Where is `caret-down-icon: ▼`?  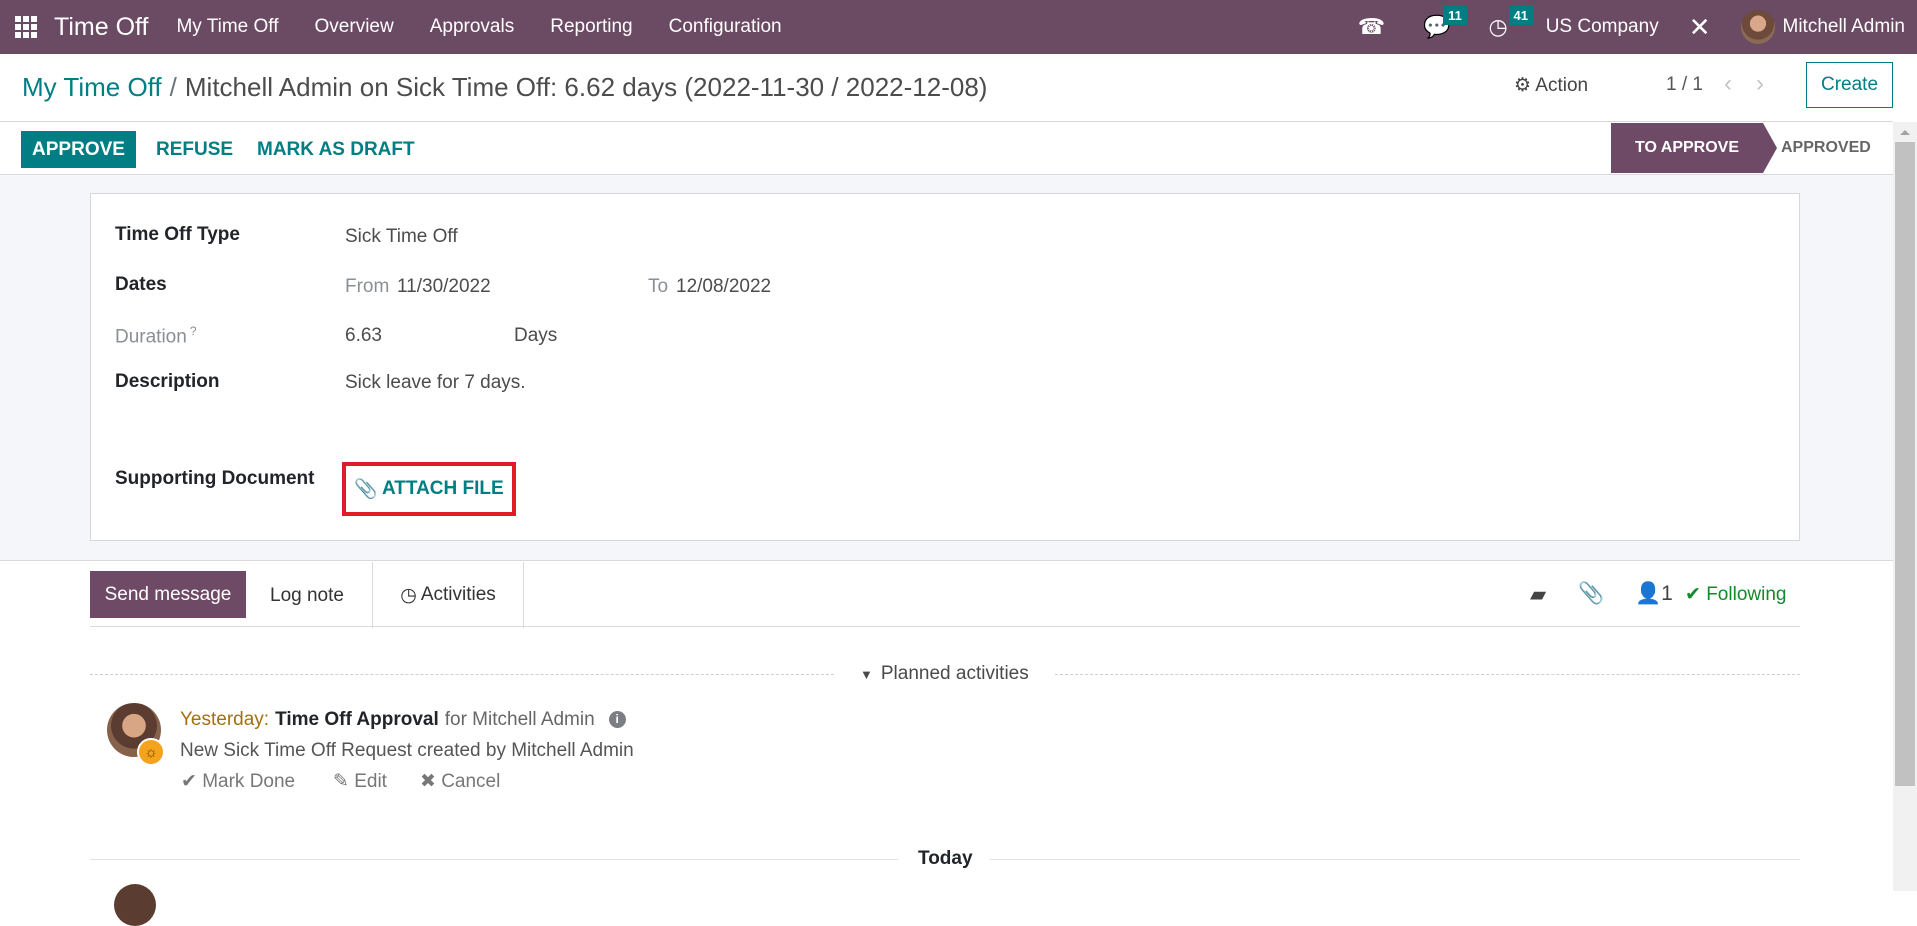
caret-down-icon: ▼ is located at coordinates (866, 674).